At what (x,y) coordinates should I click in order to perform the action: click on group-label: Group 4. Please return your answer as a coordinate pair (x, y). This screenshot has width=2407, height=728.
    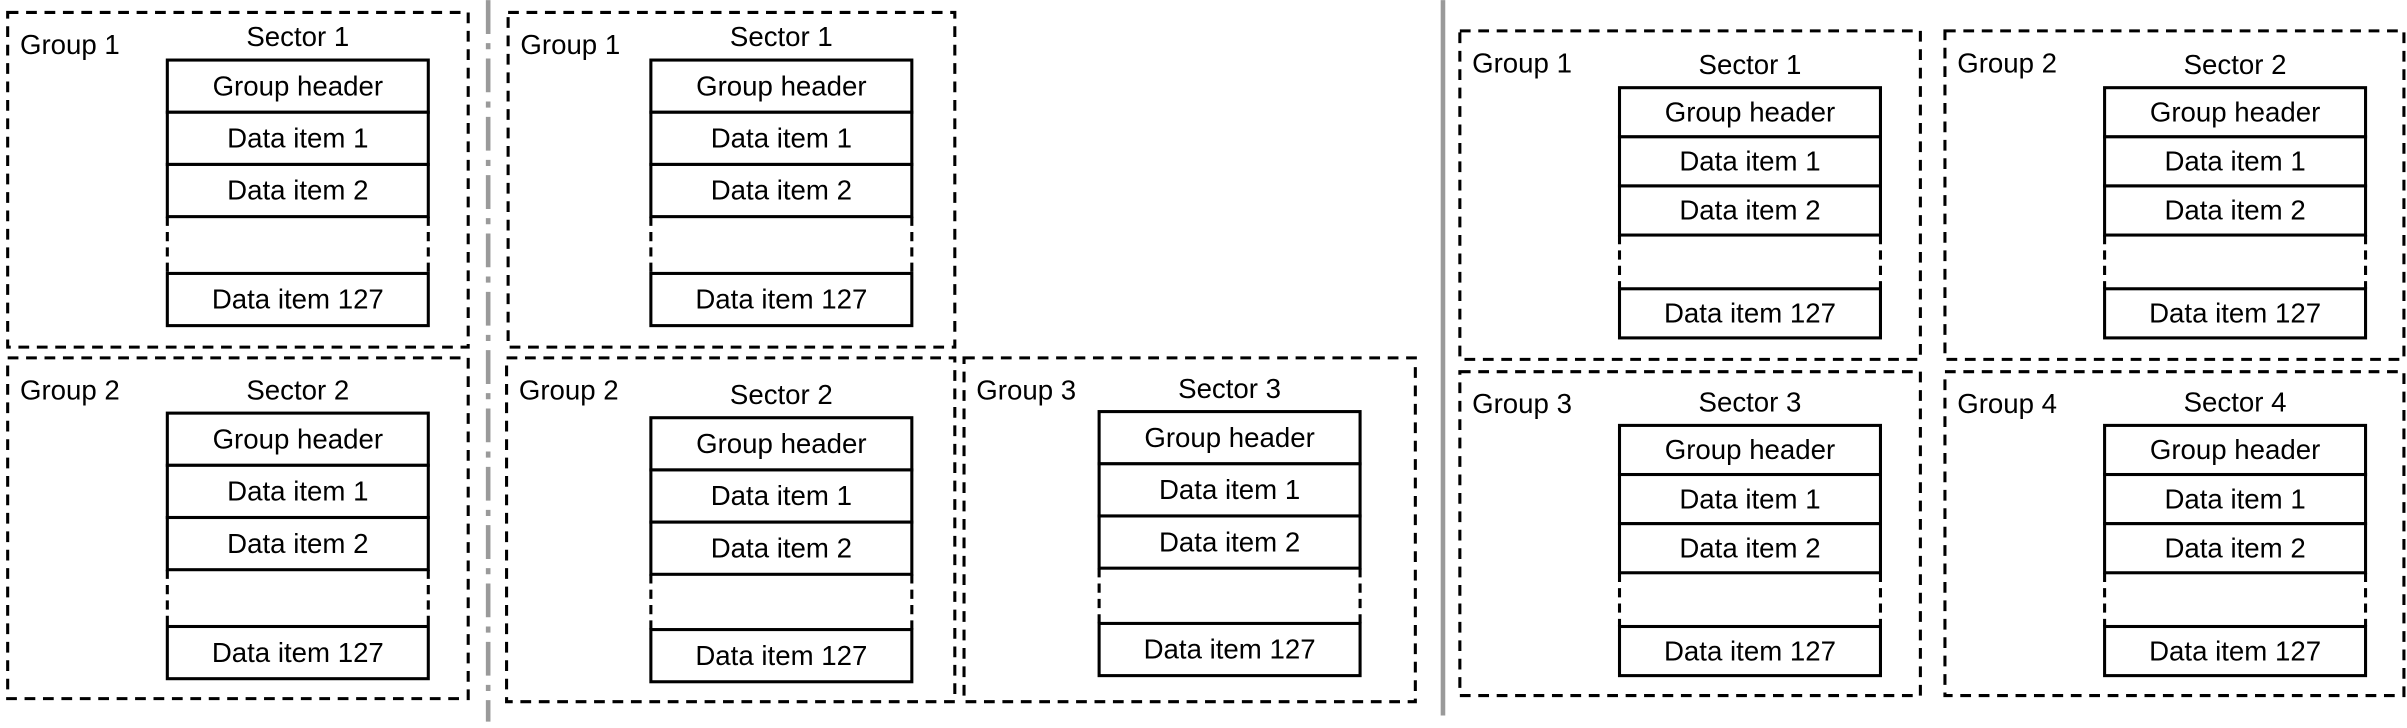
    Looking at the image, I should click on (2007, 403).